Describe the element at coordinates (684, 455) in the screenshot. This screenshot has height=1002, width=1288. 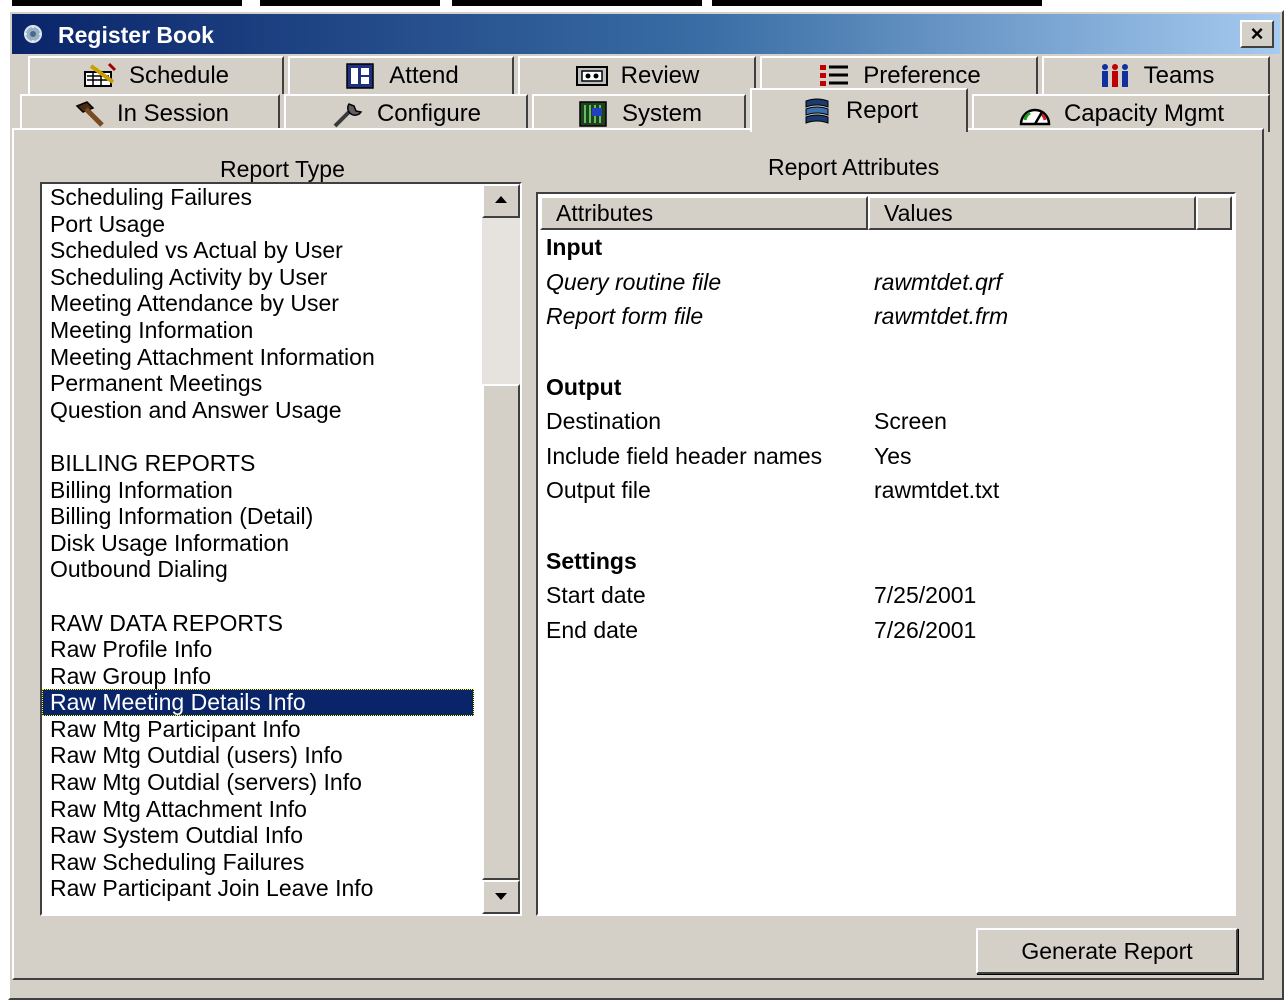
I see `attribute-name: Include field header names` at that location.